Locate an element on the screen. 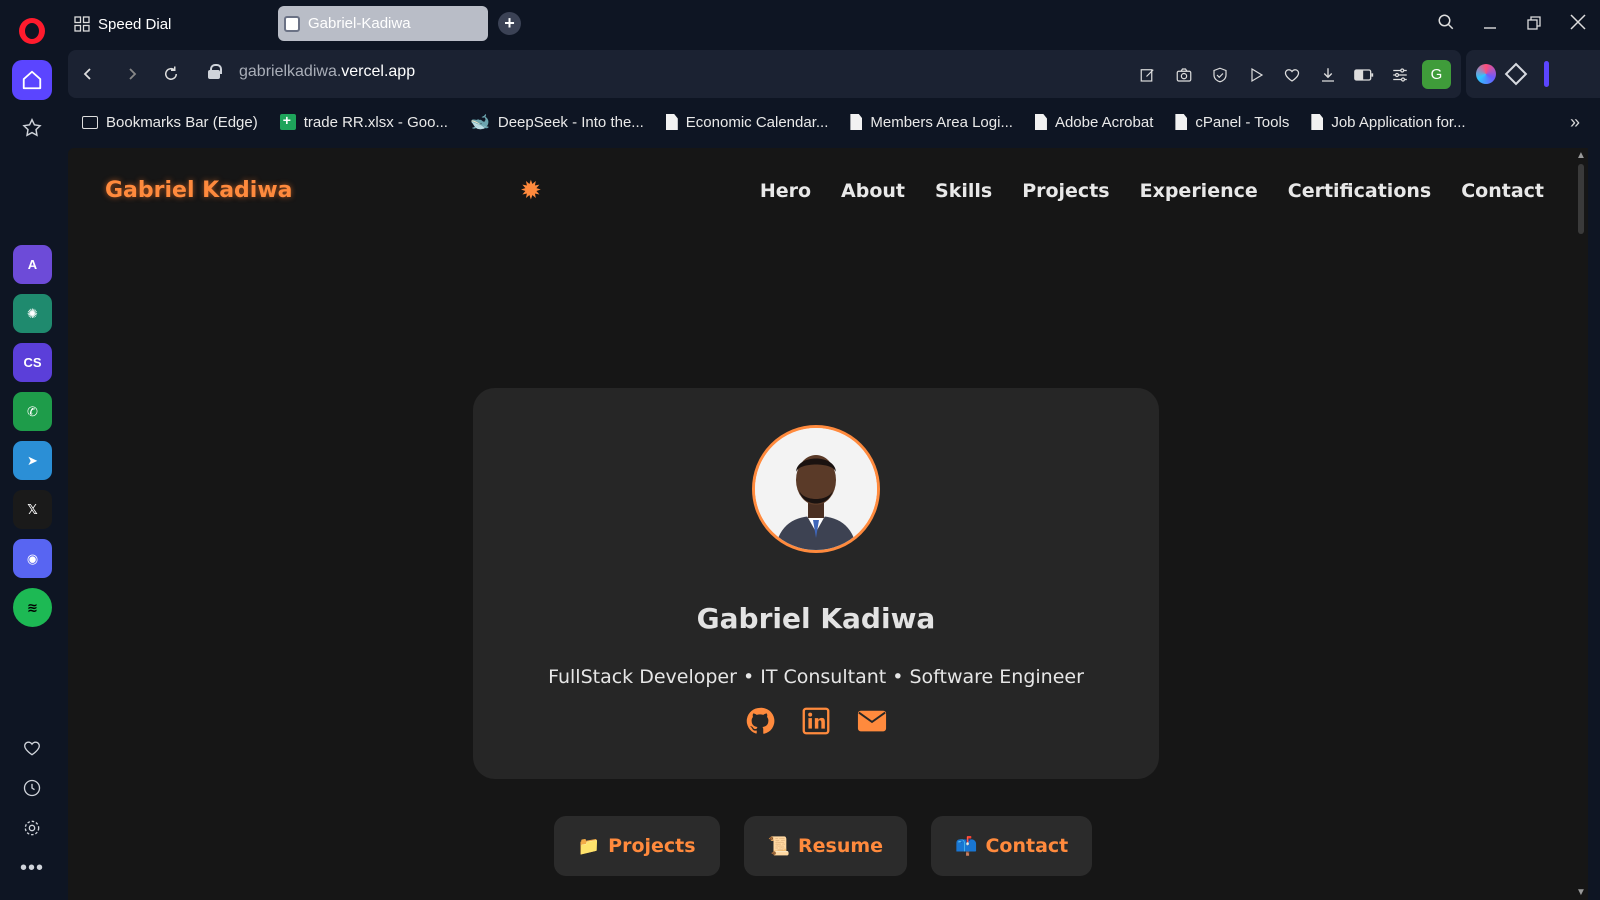 The height and width of the screenshot is (900, 1600). scroll-thumb is located at coordinates (1581, 199).